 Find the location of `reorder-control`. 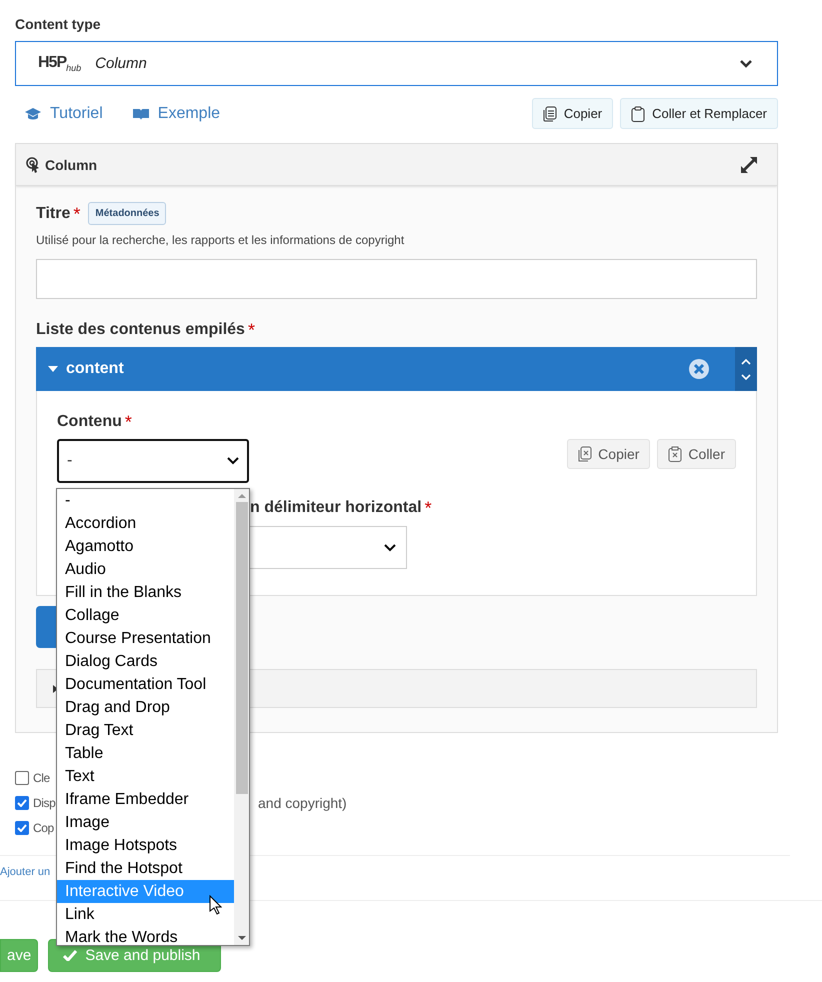

reorder-control is located at coordinates (746, 369).